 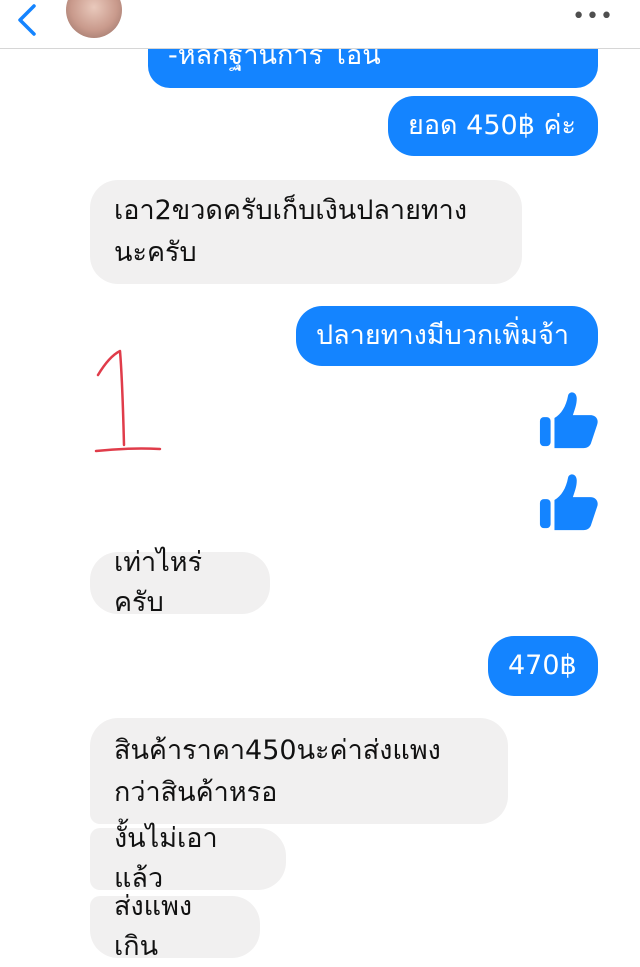 I want to click on message-text: สินค้าราคา450นะค่าส่งแพงกว่าสินค้าหรอ, so click(x=277, y=771).